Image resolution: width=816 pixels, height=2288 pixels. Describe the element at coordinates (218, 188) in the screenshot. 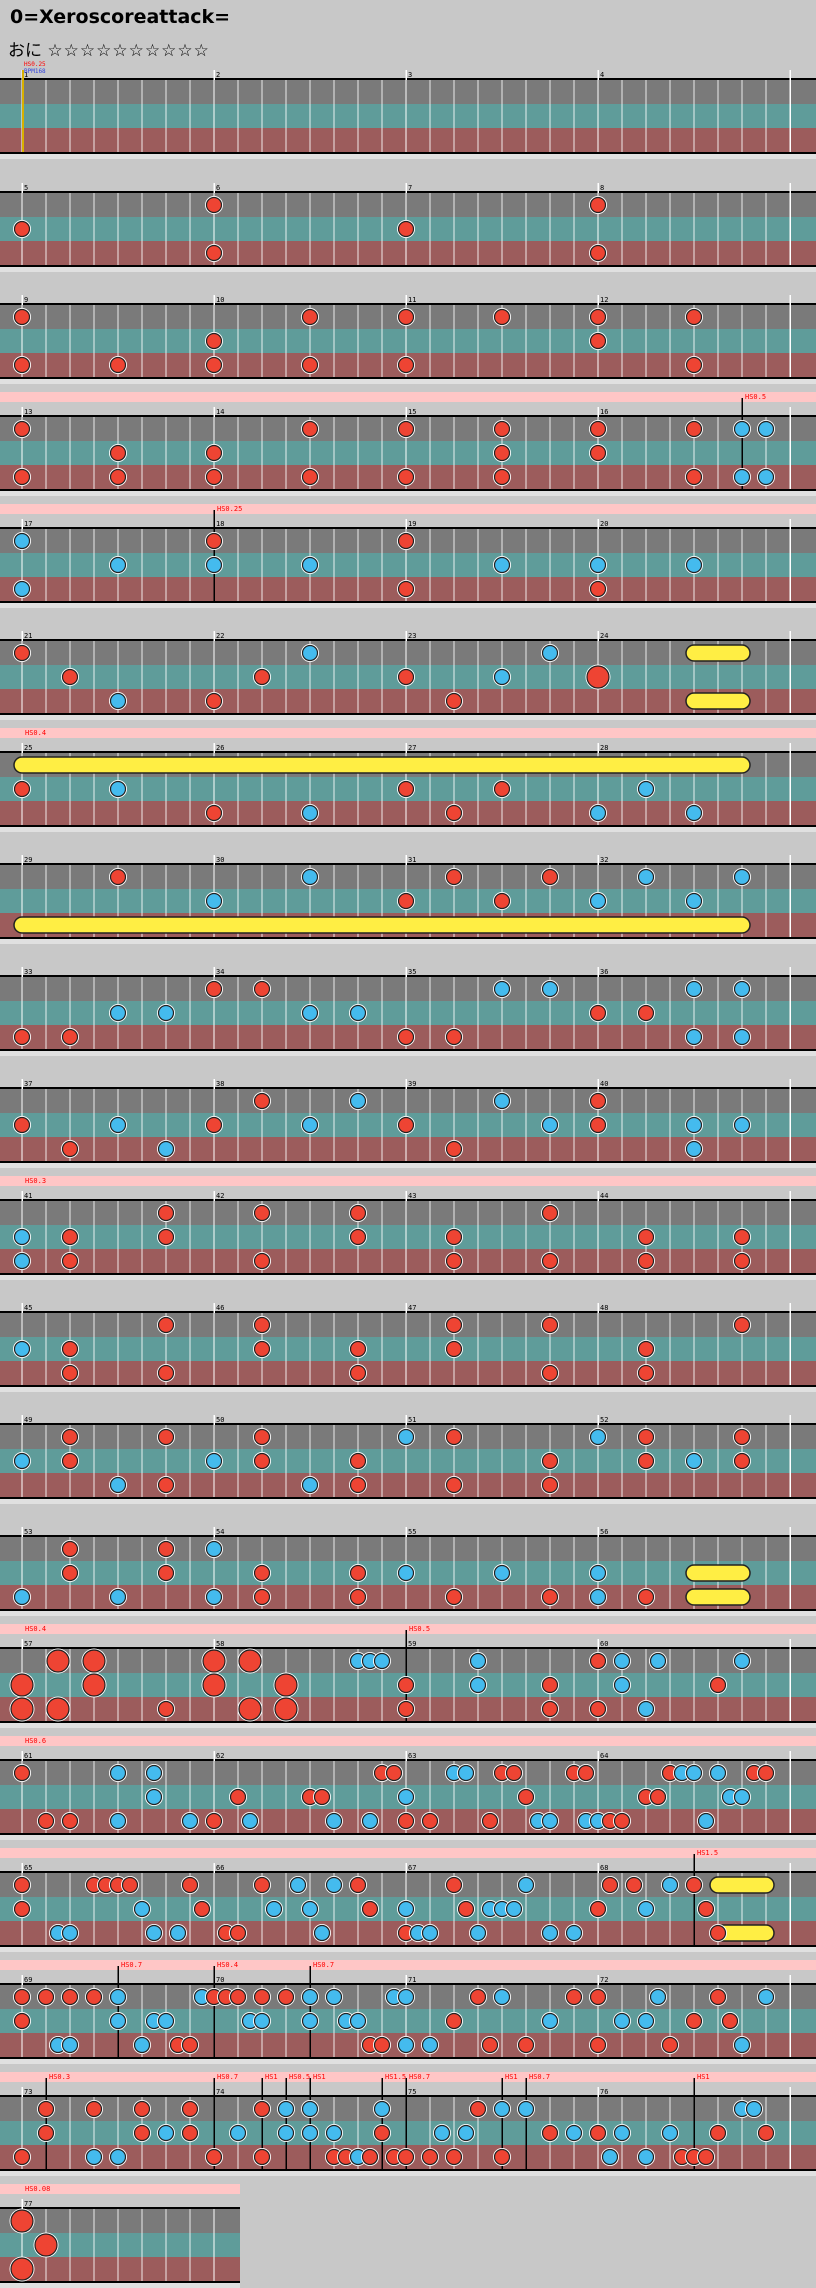

I see `measure-number: 6` at that location.